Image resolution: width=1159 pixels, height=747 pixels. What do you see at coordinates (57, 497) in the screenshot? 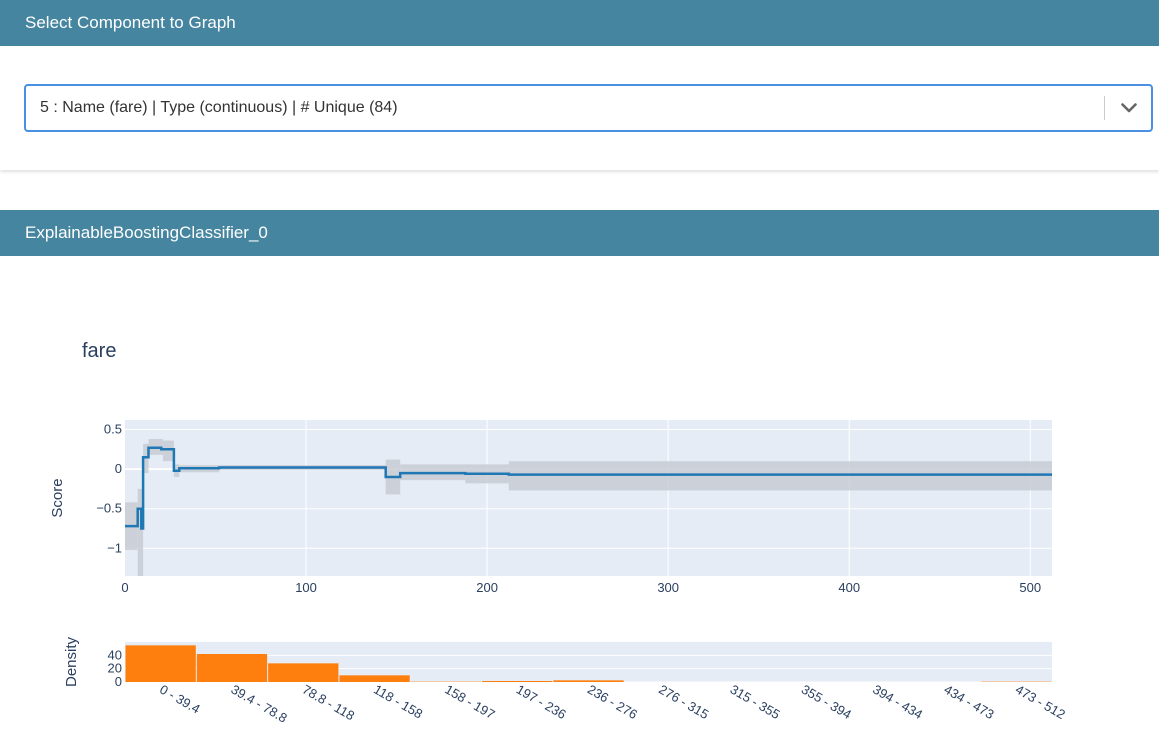
I see `score-y-axis-title: Score` at bounding box center [57, 497].